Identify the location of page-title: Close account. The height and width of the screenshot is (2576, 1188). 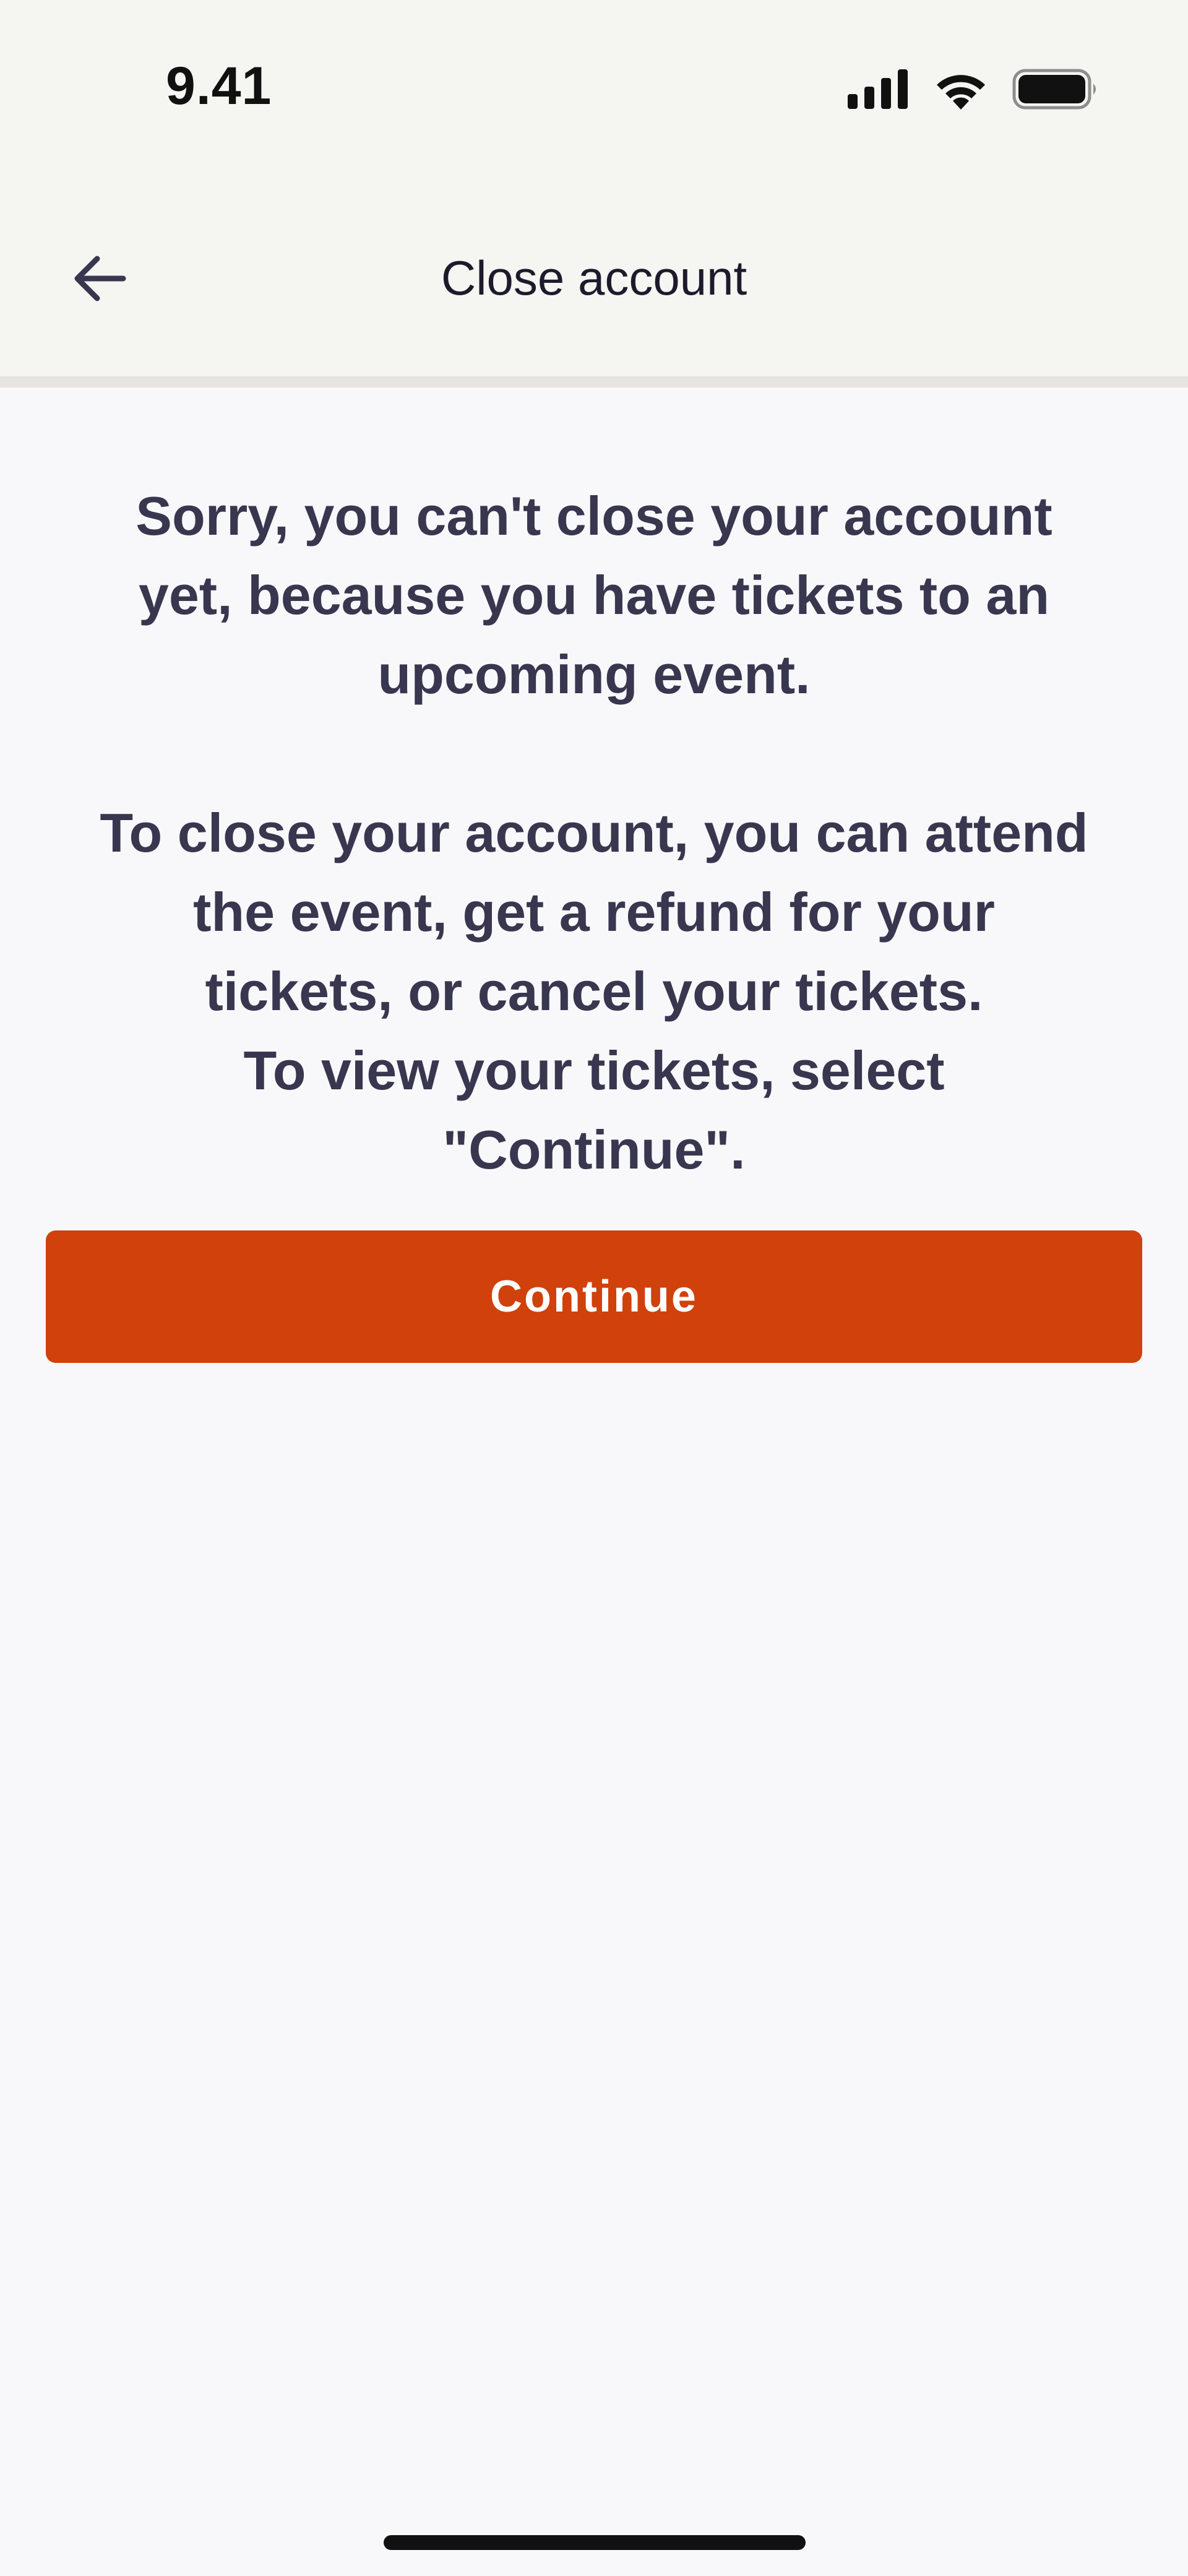
(594, 278).